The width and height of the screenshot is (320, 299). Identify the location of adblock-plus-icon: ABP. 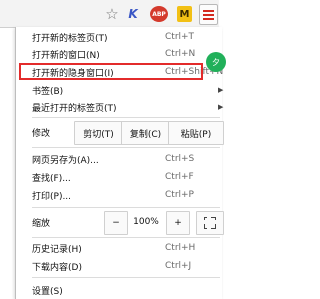
(159, 14).